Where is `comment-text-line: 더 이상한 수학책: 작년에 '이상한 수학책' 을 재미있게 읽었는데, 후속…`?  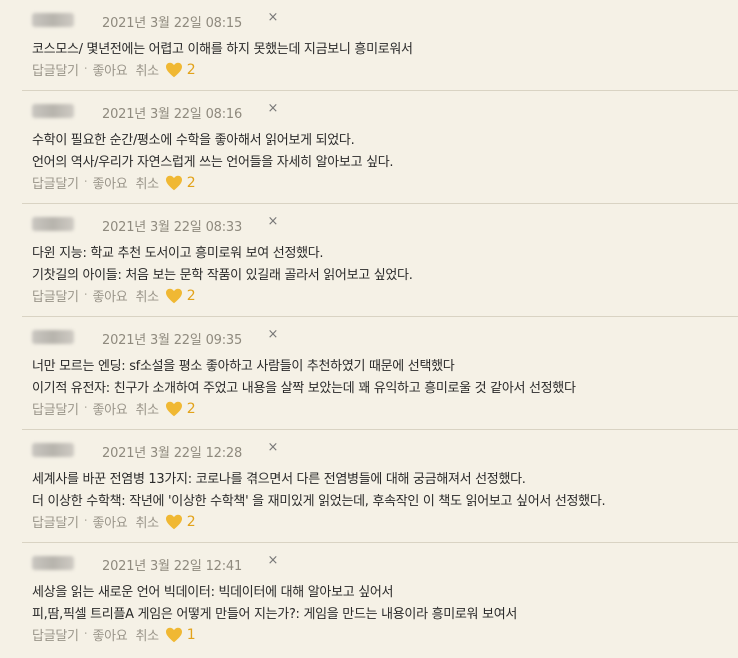
comment-text-line: 더 이상한 수학책: 작년에 '이상한 수학책' 을 재미있게 읽었는데, 후속… is located at coordinates (319, 501).